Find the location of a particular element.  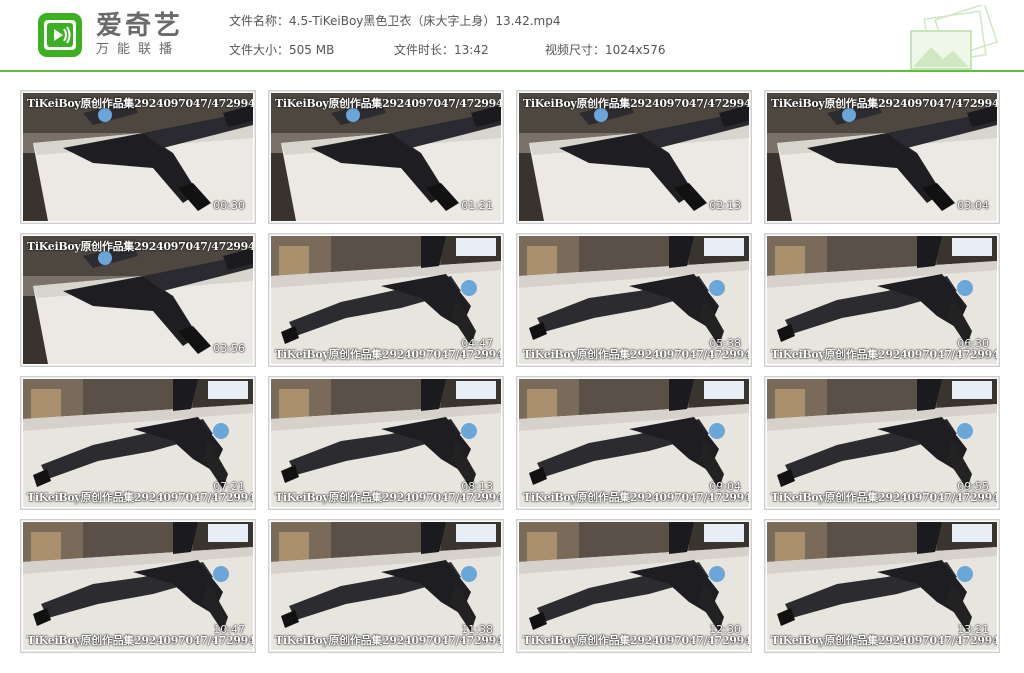

duration: 文件时长：13:42 is located at coordinates (441, 50).